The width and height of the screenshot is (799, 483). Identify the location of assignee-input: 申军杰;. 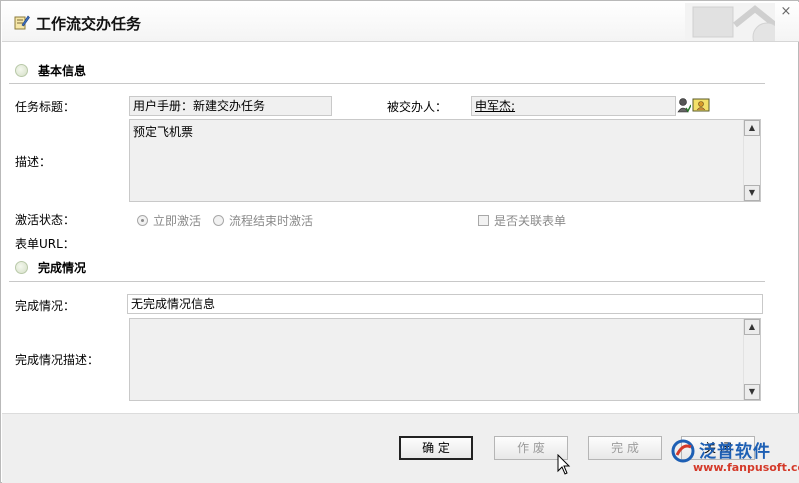
(573, 106).